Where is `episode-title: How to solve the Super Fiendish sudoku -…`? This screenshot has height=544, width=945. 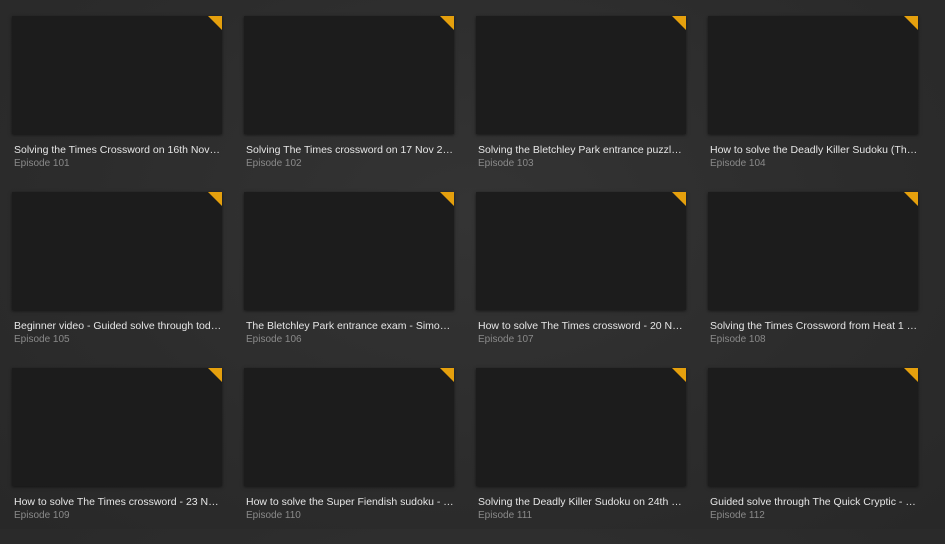 episode-title: How to solve the Super Fiendish sudoku -… is located at coordinates (349, 502).